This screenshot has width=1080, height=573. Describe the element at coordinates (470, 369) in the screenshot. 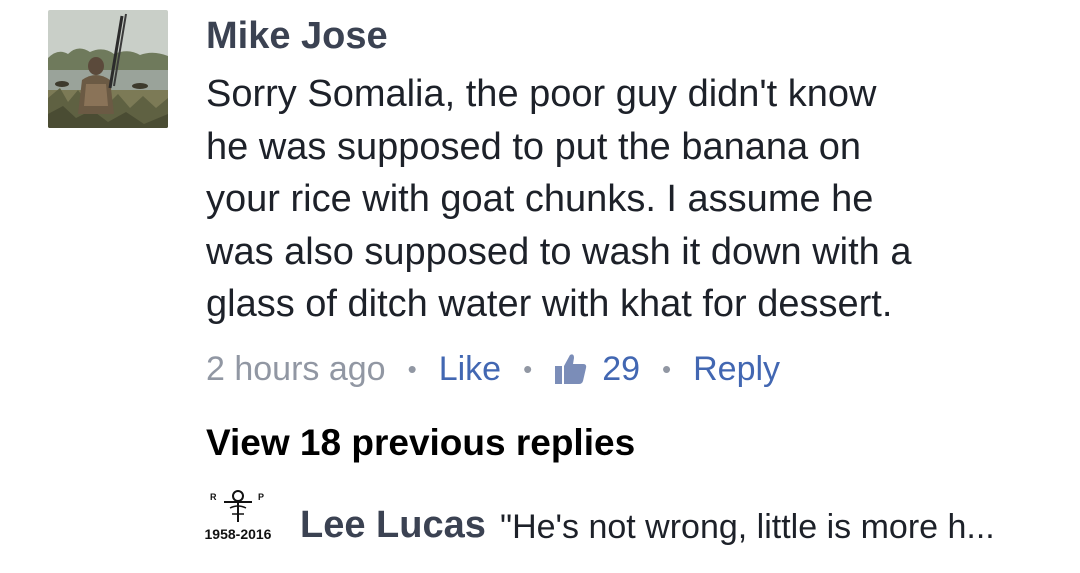

I see `like-button: Like` at that location.